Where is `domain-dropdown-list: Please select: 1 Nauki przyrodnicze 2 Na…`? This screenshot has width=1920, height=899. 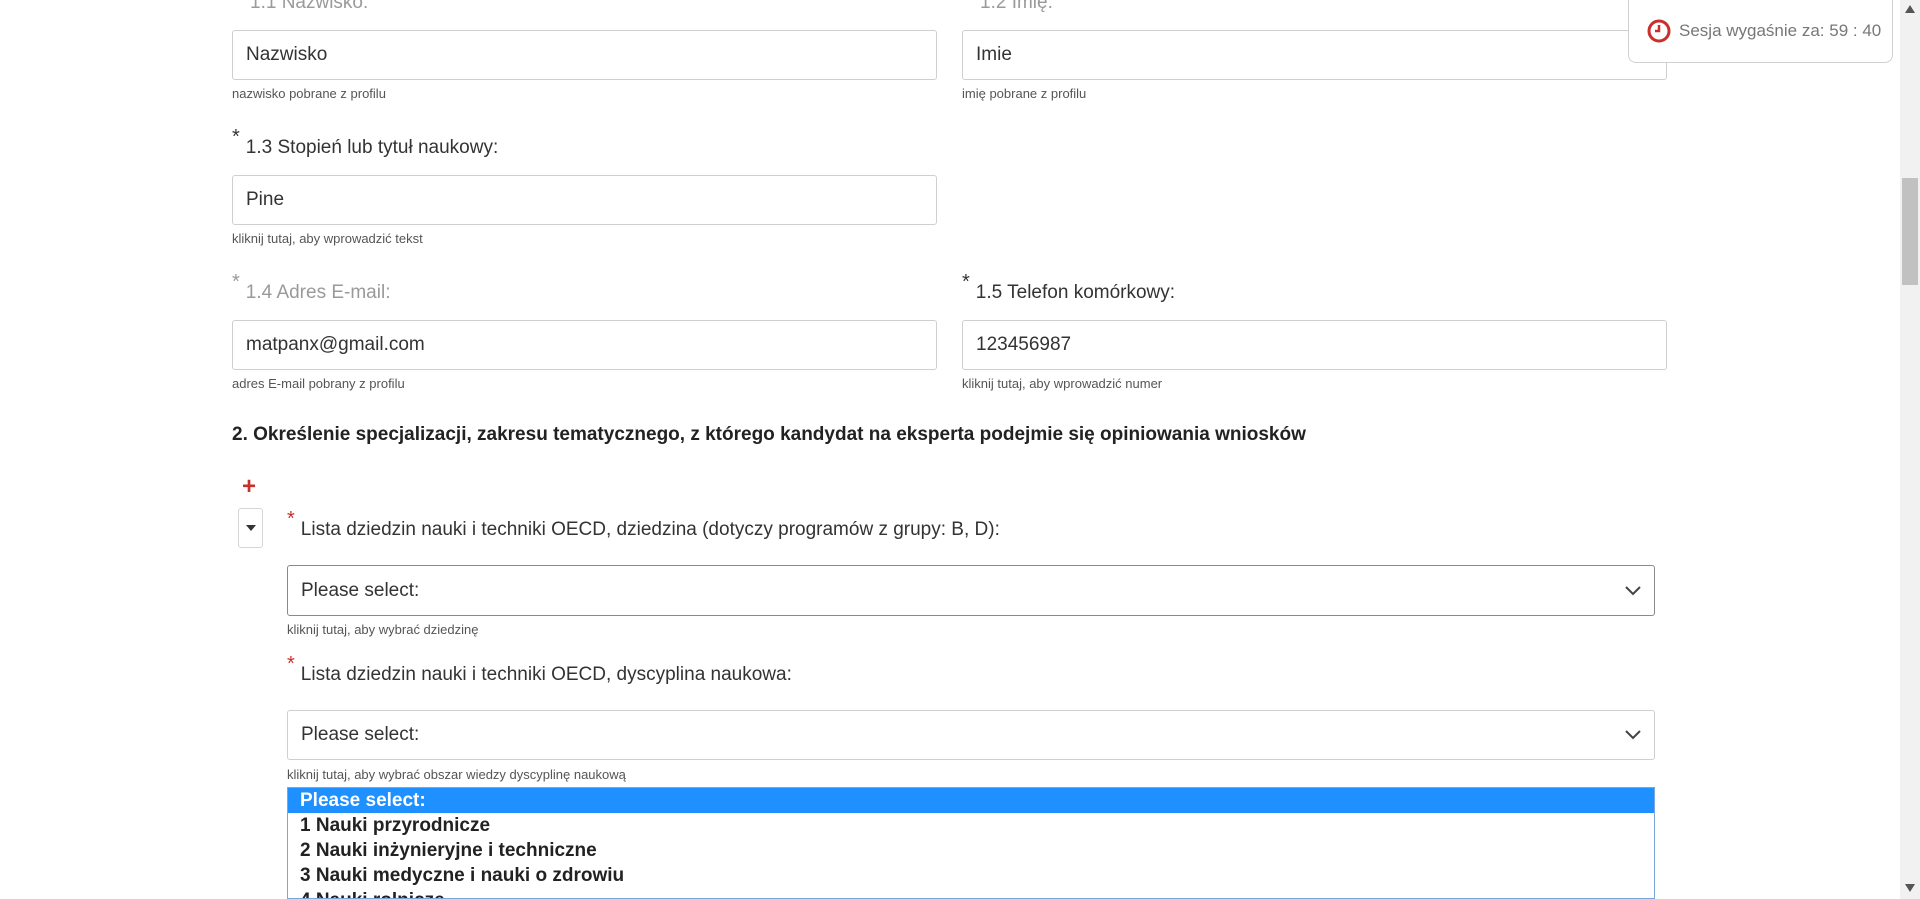 domain-dropdown-list: Please select: 1 Nauki przyrodnicze 2 Na… is located at coordinates (971, 843).